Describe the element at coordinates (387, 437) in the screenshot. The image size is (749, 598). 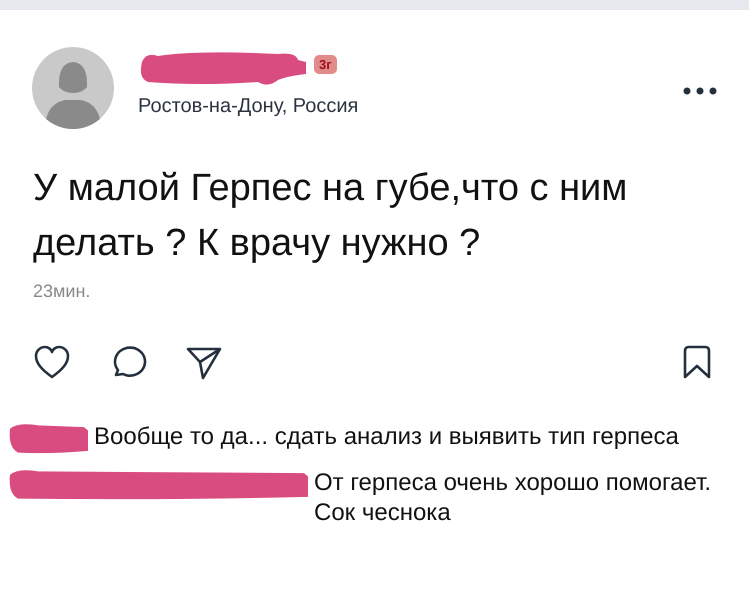
I see `comment-text: Вообще то да... сдать анализ и выявить тип герпеса` at that location.